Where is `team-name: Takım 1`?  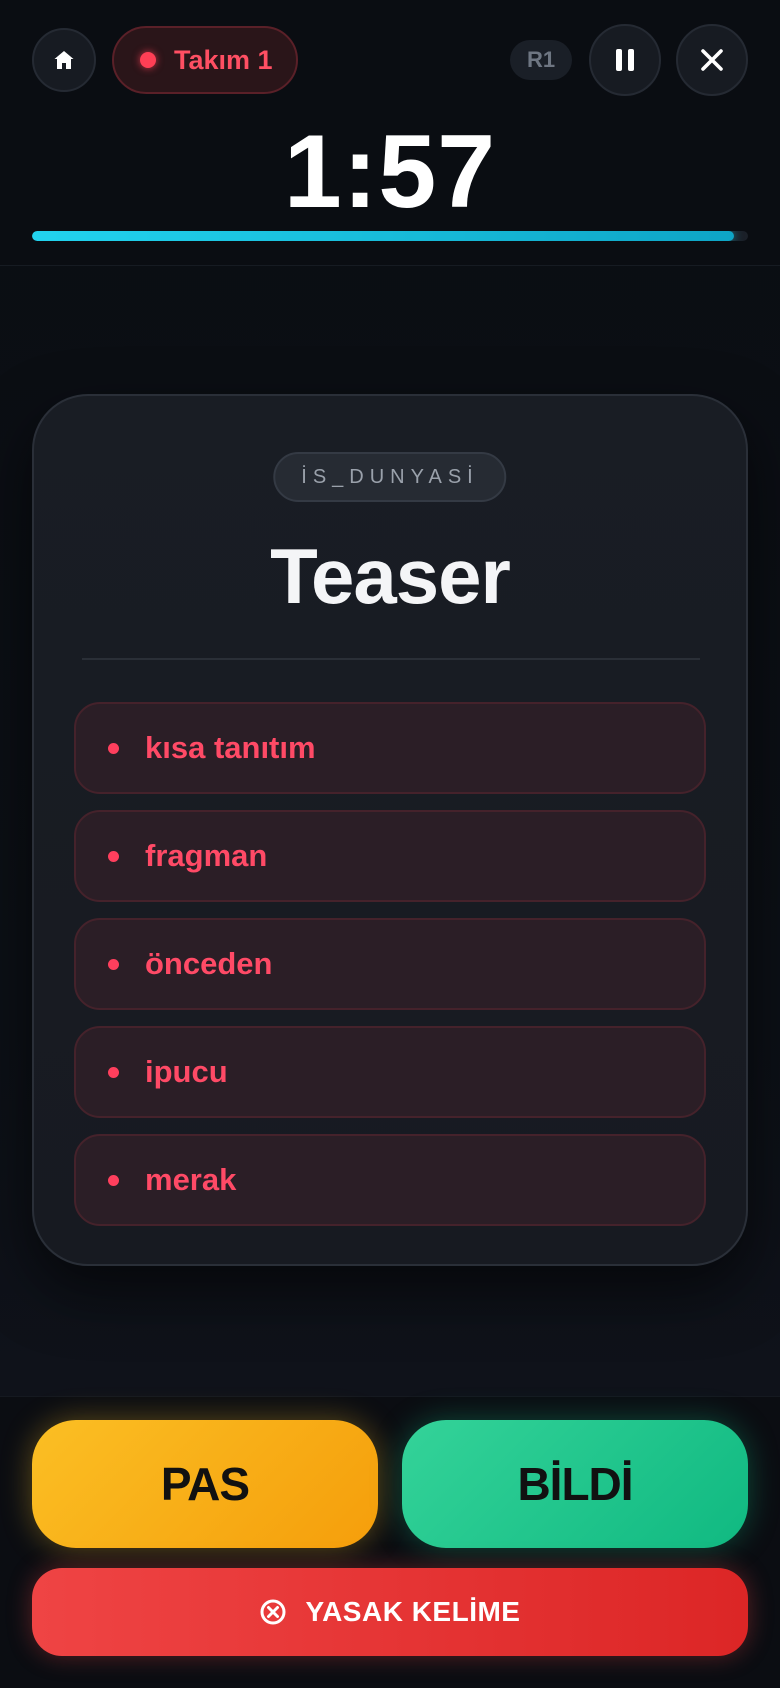
team-name: Takım 1 is located at coordinates (223, 59).